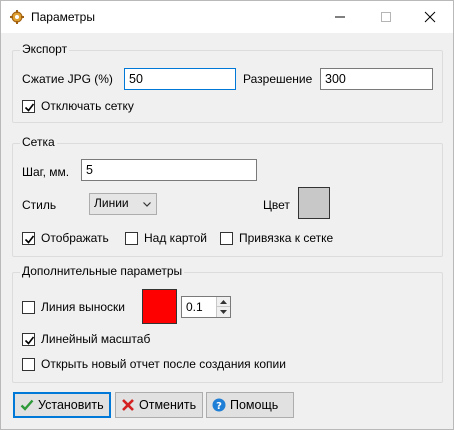 The image size is (454, 430). Describe the element at coordinates (169, 170) in the screenshot. I see `grid-step-input: 5` at that location.